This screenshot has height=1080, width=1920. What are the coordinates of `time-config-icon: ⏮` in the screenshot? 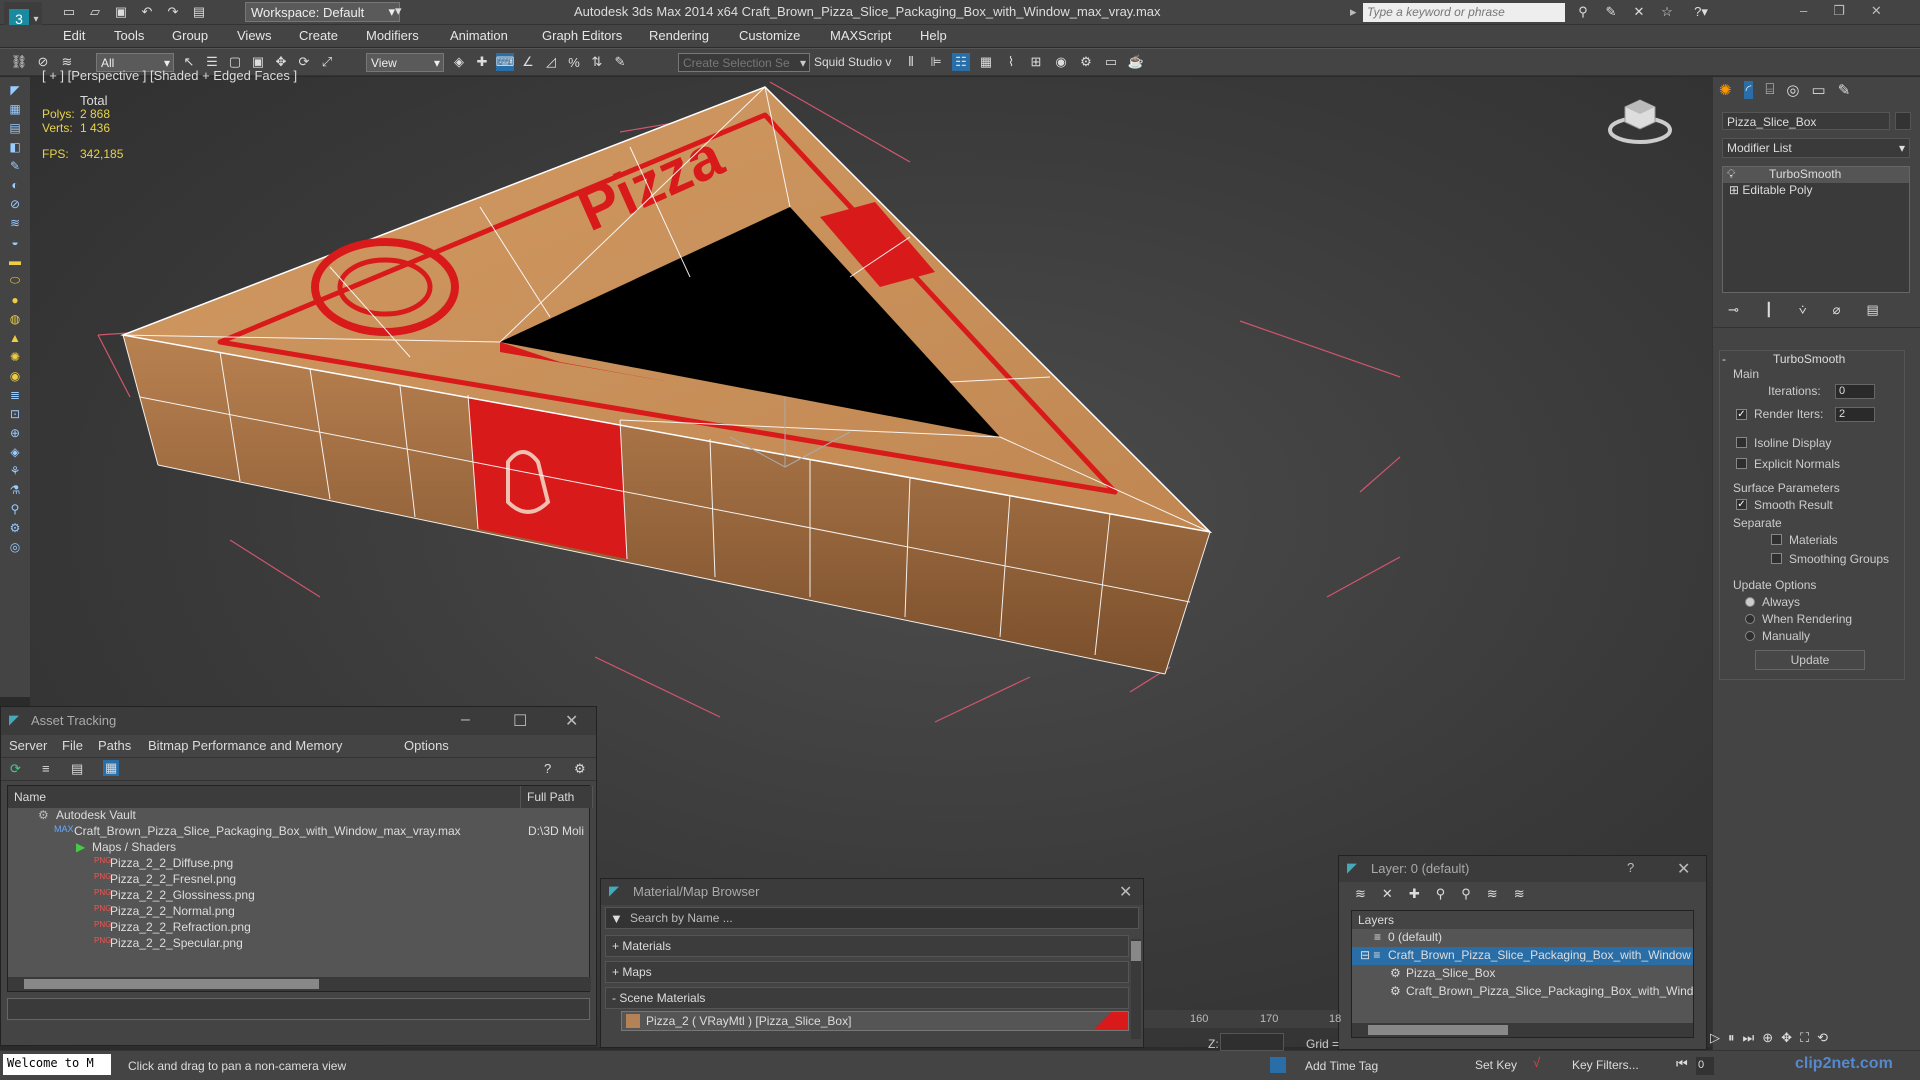 It's located at (1682, 1064).